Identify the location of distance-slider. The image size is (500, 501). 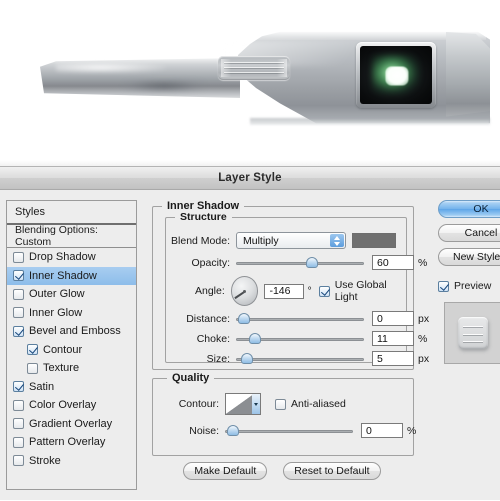
(300, 319).